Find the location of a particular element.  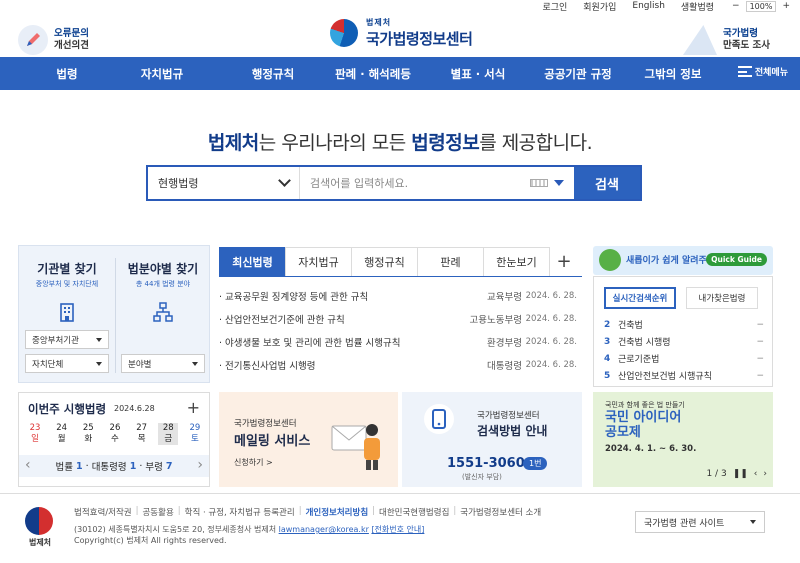

prev-arrow-icon: ‹ is located at coordinates (756, 474).